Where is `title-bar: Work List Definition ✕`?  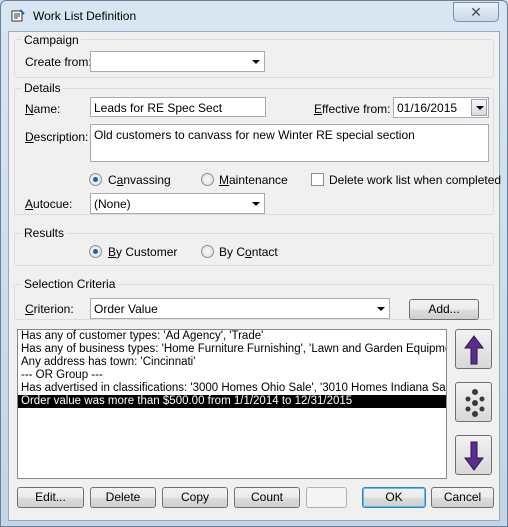 title-bar: Work List Definition ✕ is located at coordinates (254, 16).